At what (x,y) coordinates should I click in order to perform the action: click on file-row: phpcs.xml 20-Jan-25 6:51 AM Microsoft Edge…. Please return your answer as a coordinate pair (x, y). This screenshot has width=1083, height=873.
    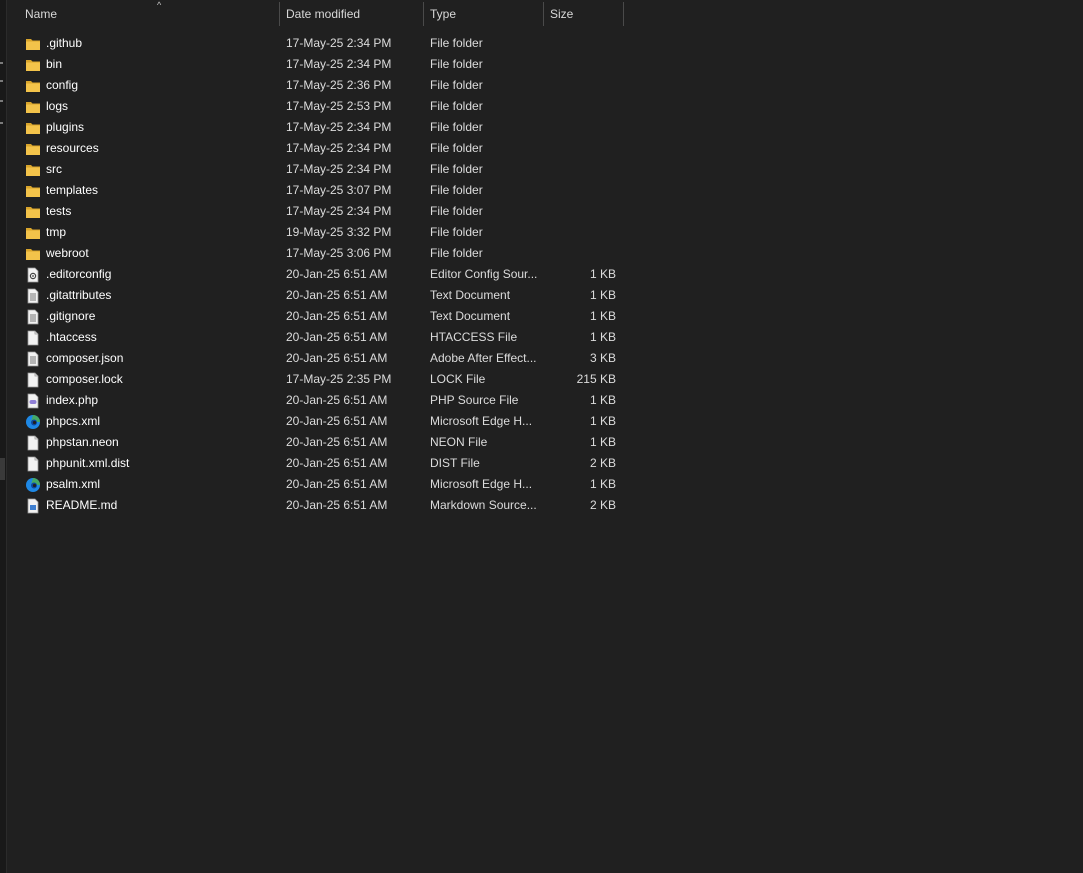
    Looking at the image, I should click on (545, 421).